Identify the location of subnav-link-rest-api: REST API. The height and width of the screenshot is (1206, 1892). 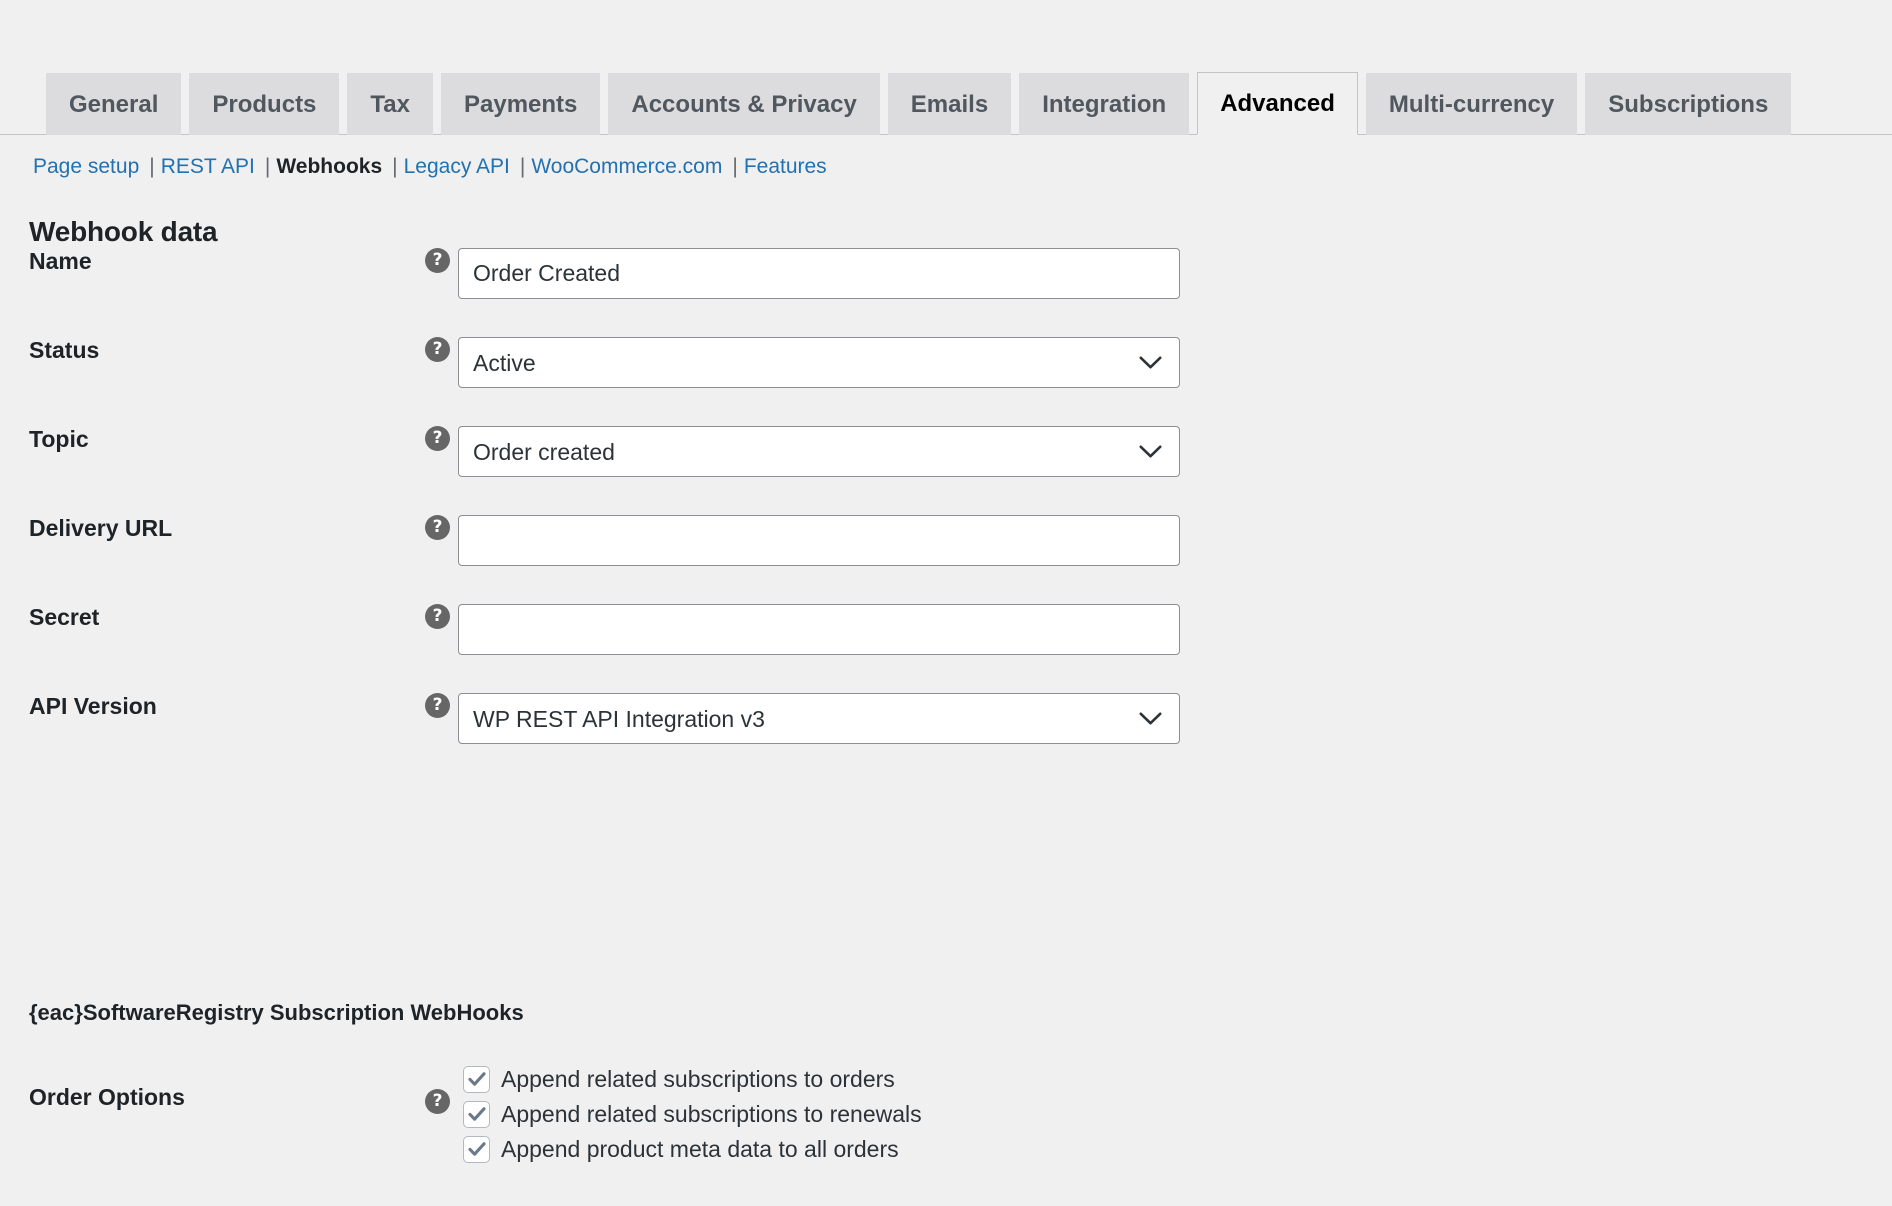
(208, 167).